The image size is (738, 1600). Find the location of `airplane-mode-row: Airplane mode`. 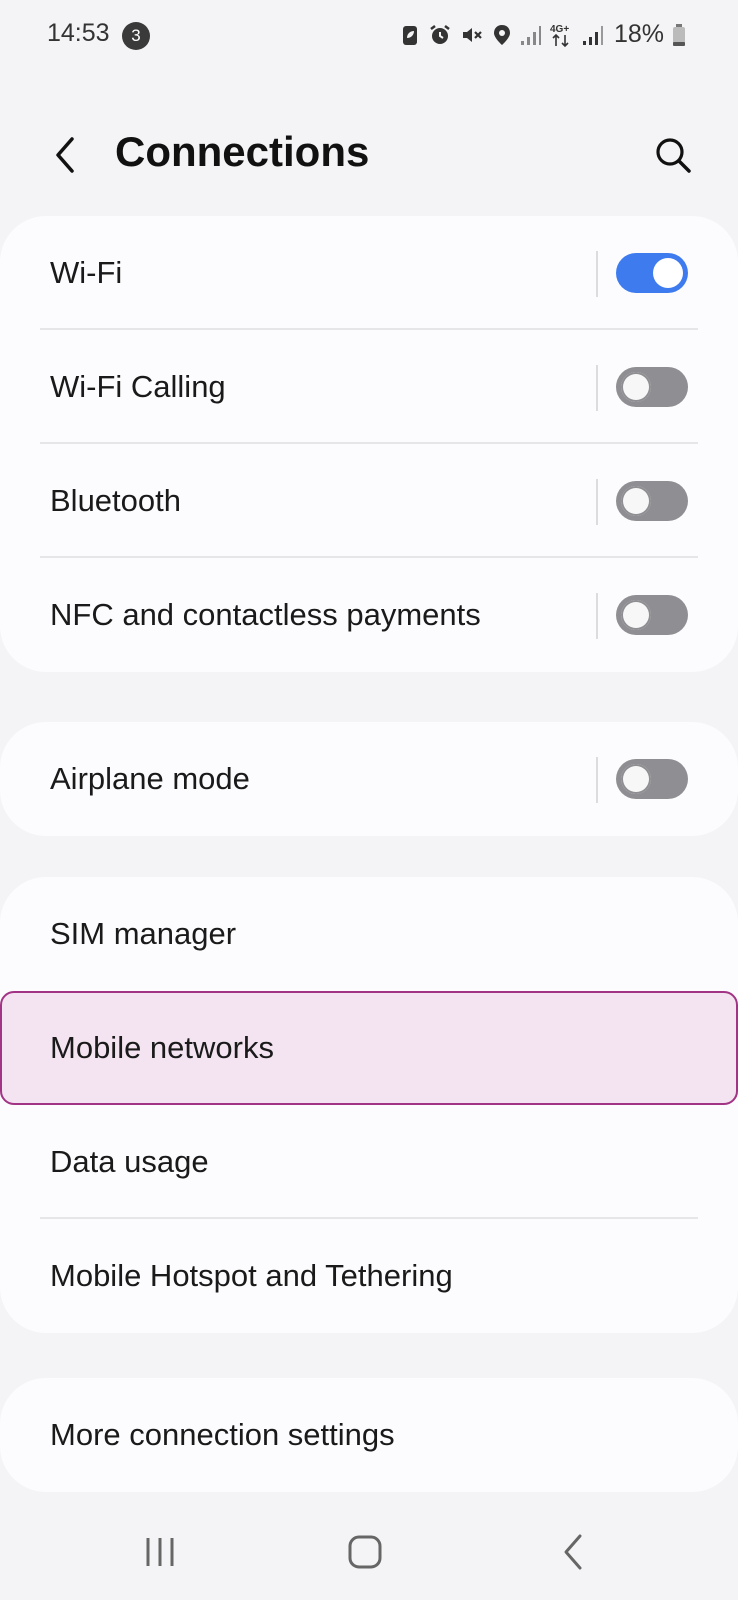

airplane-mode-row: Airplane mode is located at coordinates (369, 779).